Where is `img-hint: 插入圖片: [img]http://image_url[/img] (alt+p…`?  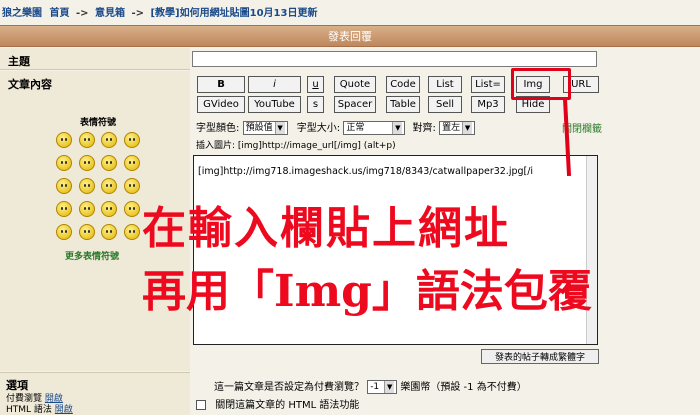 img-hint: 插入圖片: [img]http://image_url[/img] (alt+p… is located at coordinates (296, 146).